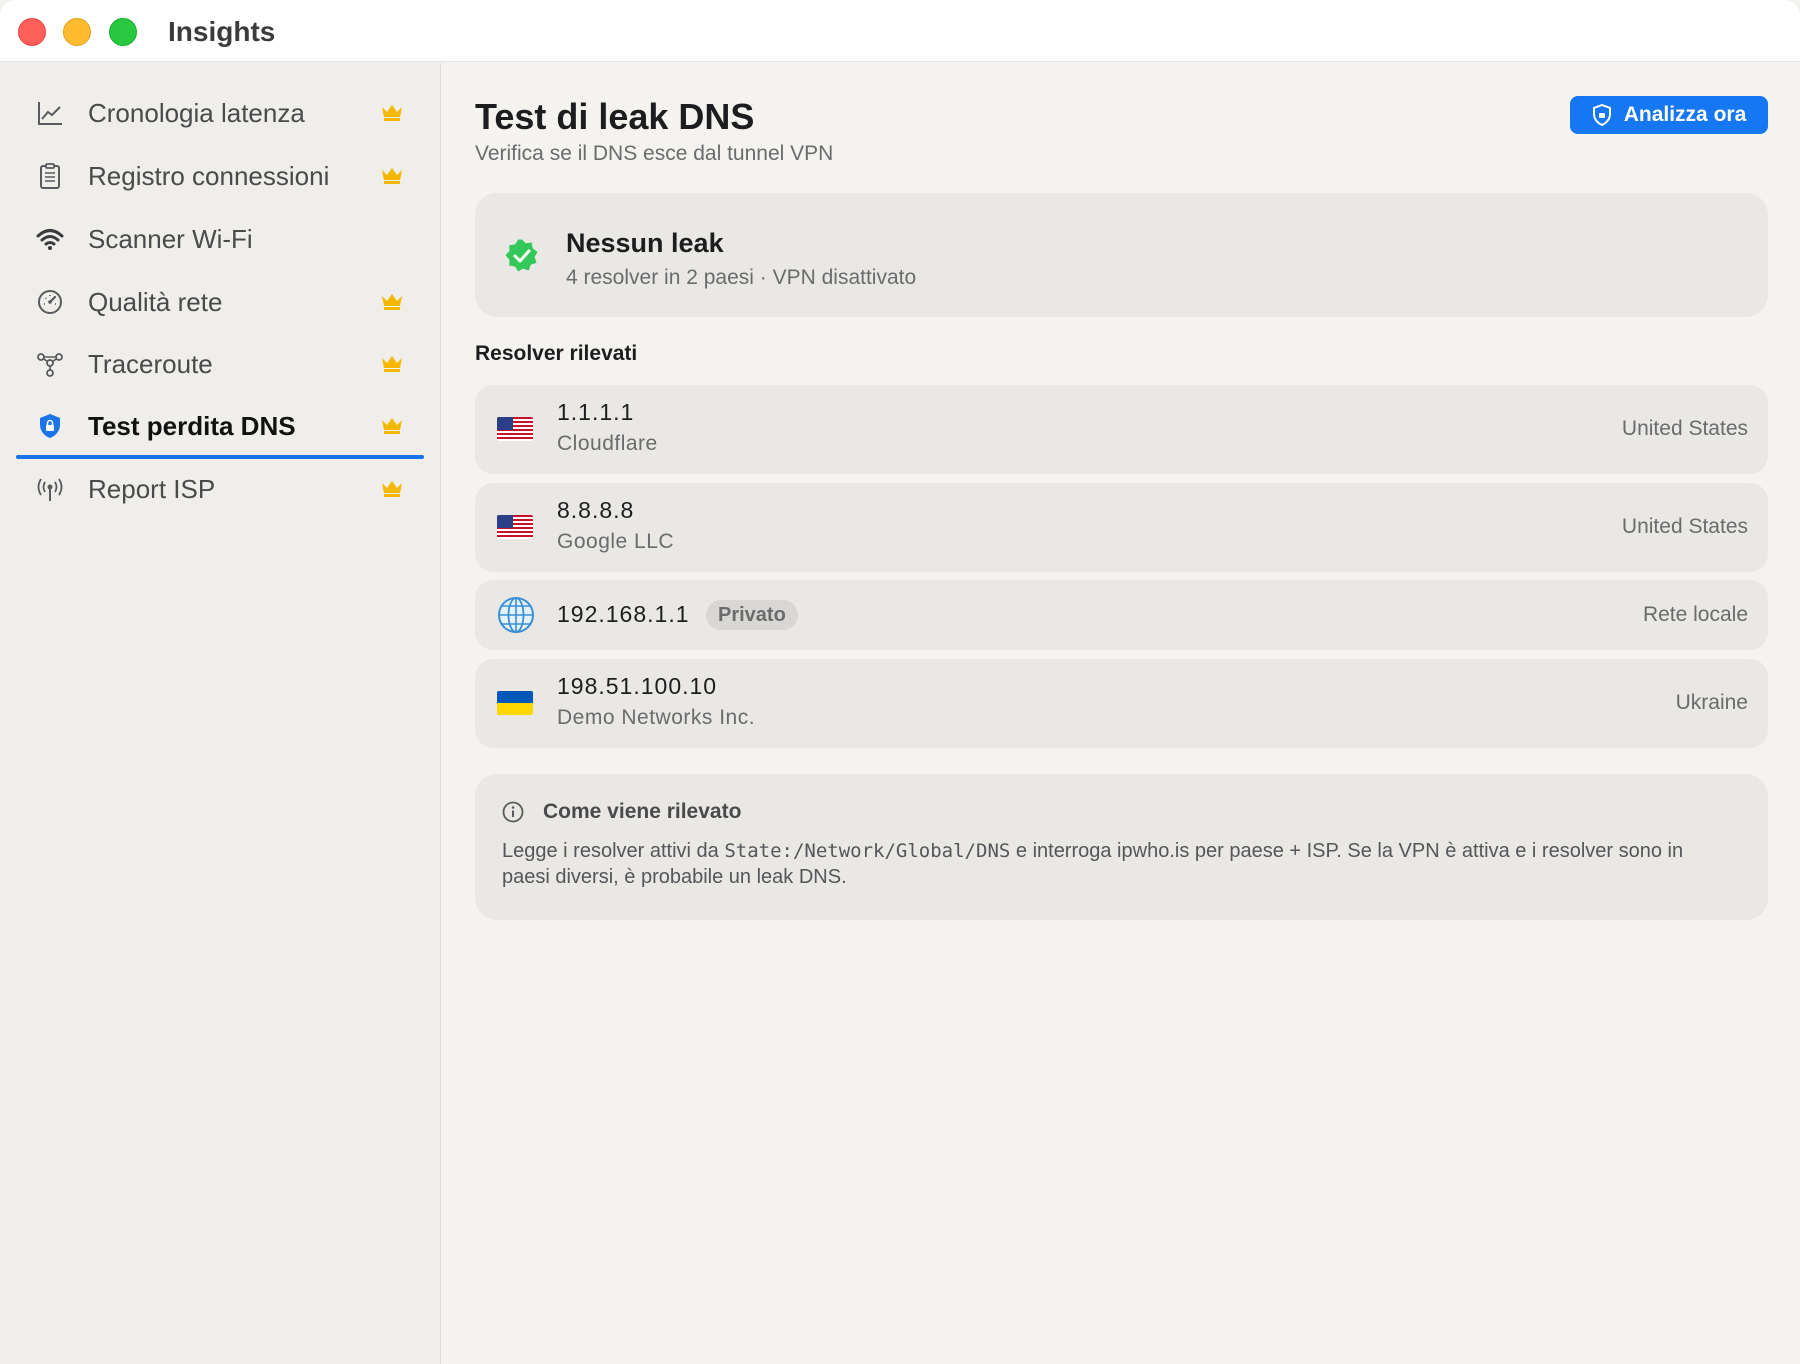  Describe the element at coordinates (50, 302) in the screenshot. I see `gauge-icon` at that location.